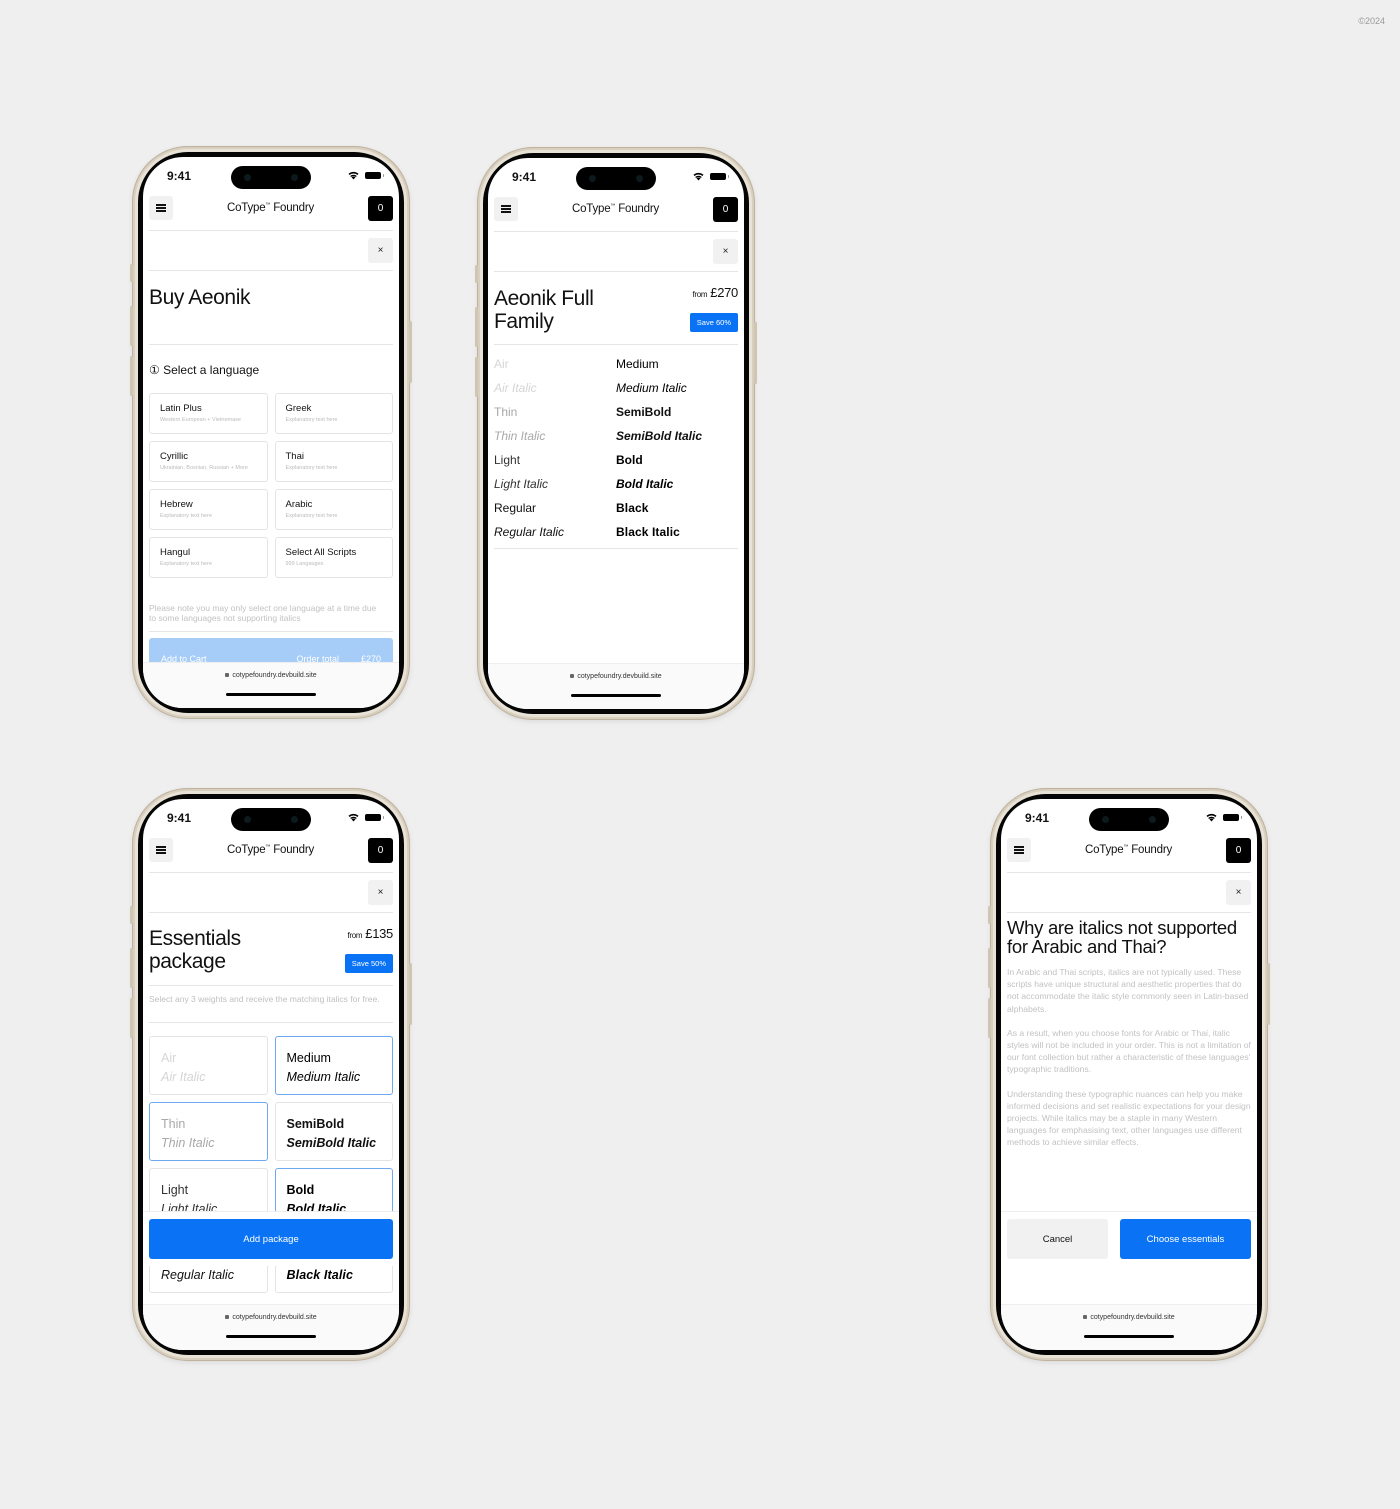  Describe the element at coordinates (644, 412) in the screenshot. I see `weight-item: SemiBold` at that location.